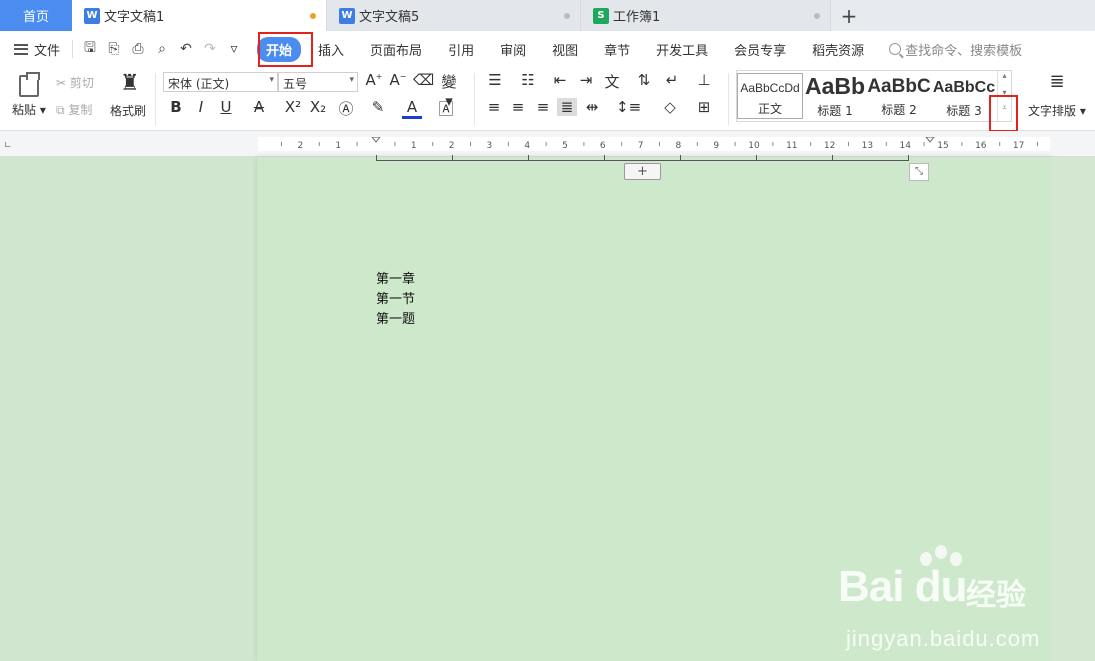 This screenshot has width=1095, height=661. What do you see at coordinates (704, 80) in the screenshot?
I see `tab-stops-icon: ⊥` at bounding box center [704, 80].